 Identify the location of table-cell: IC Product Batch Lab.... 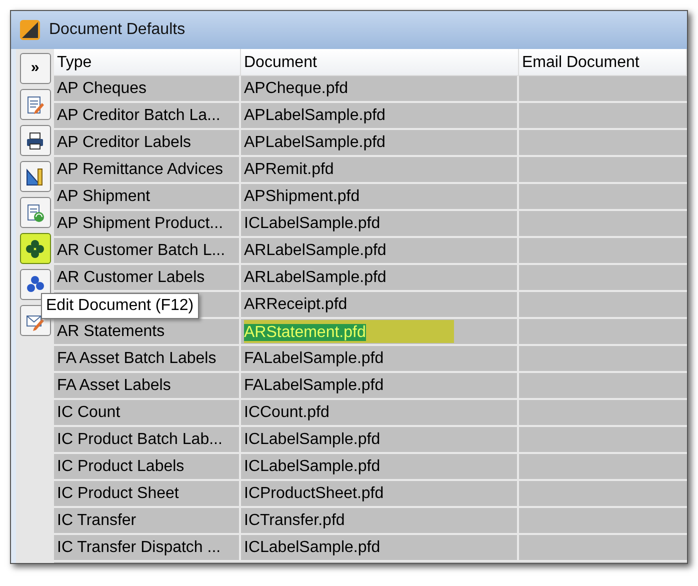
(139, 439).